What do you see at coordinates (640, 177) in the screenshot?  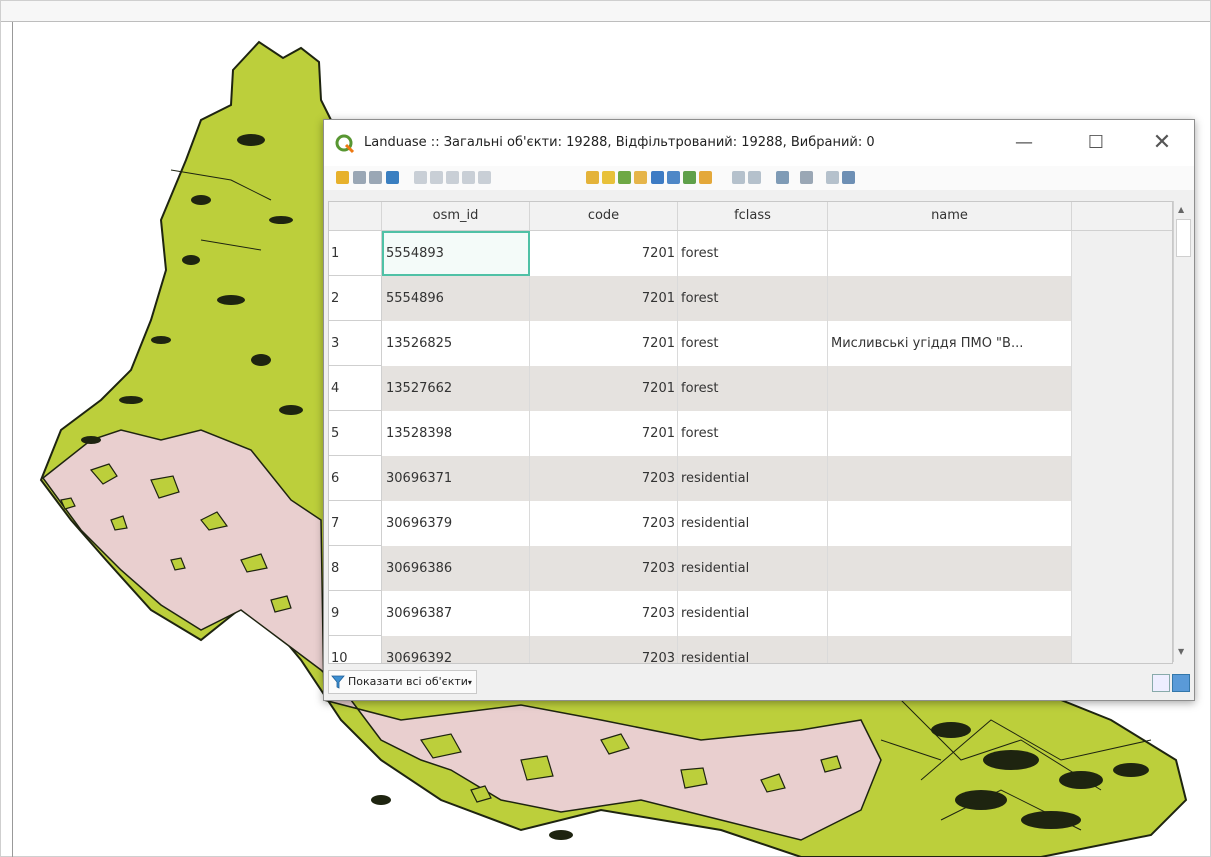 I see `deselect-icon` at bounding box center [640, 177].